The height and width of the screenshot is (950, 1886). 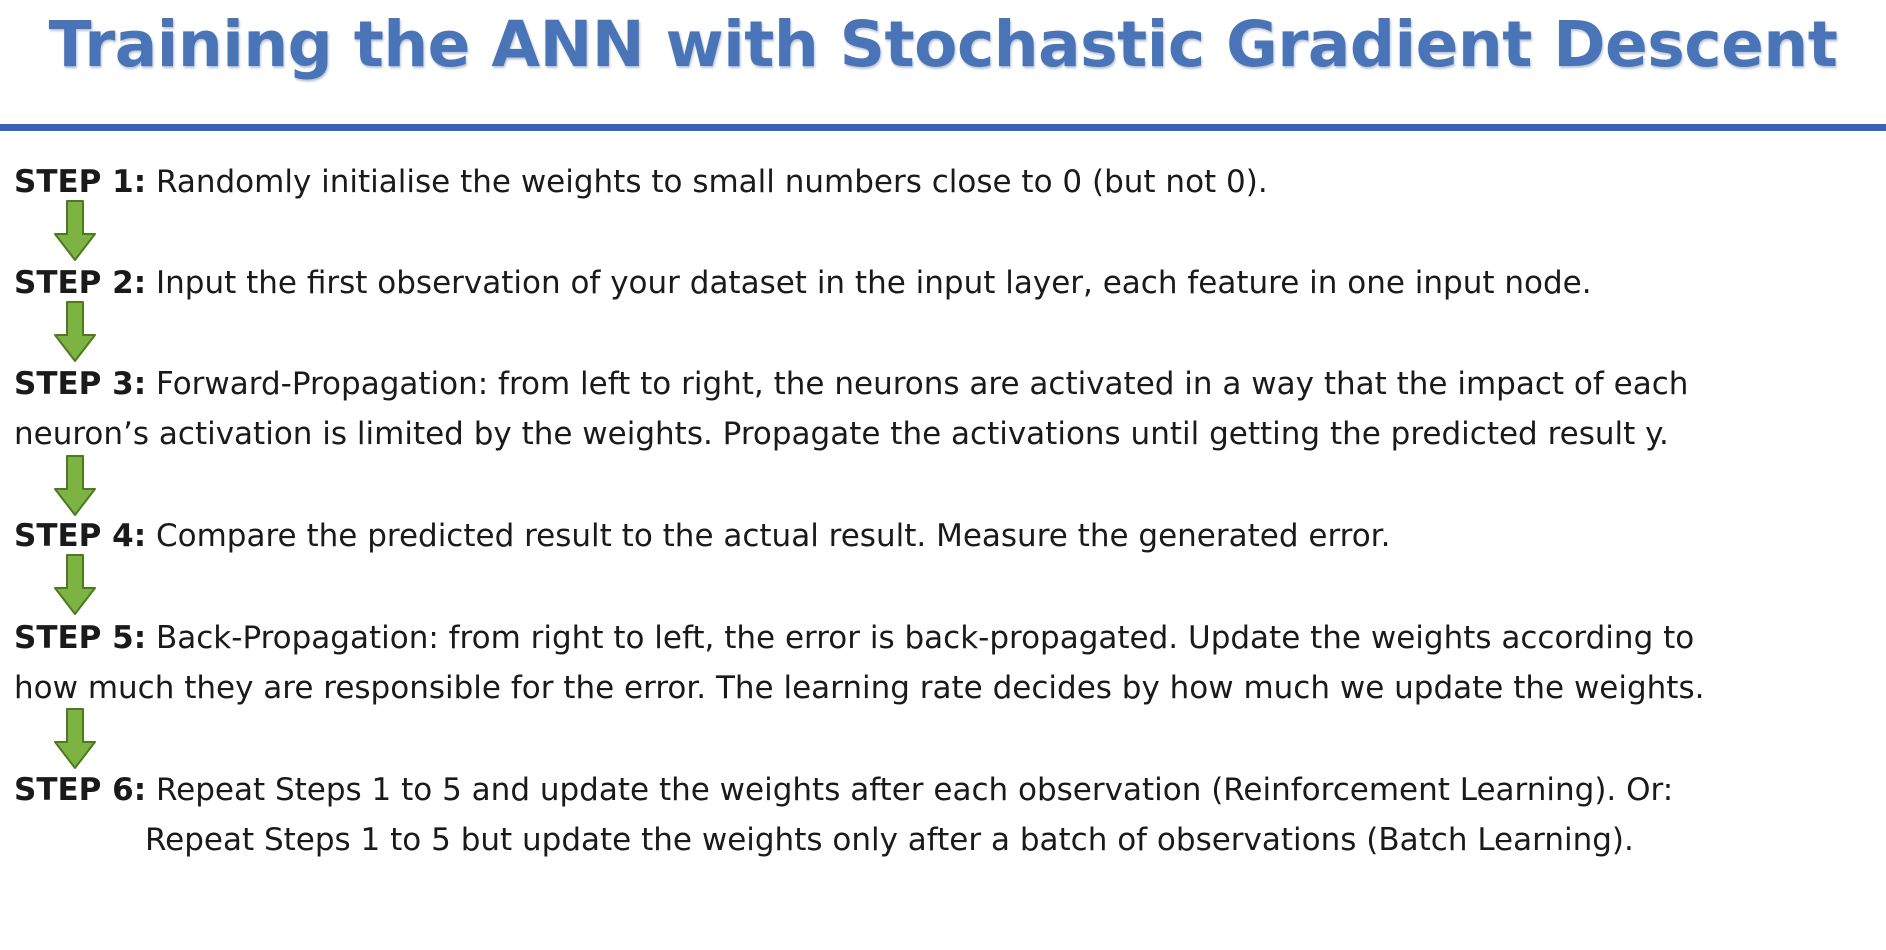 What do you see at coordinates (80, 384) in the screenshot?
I see `step-label: STEP 3:` at bounding box center [80, 384].